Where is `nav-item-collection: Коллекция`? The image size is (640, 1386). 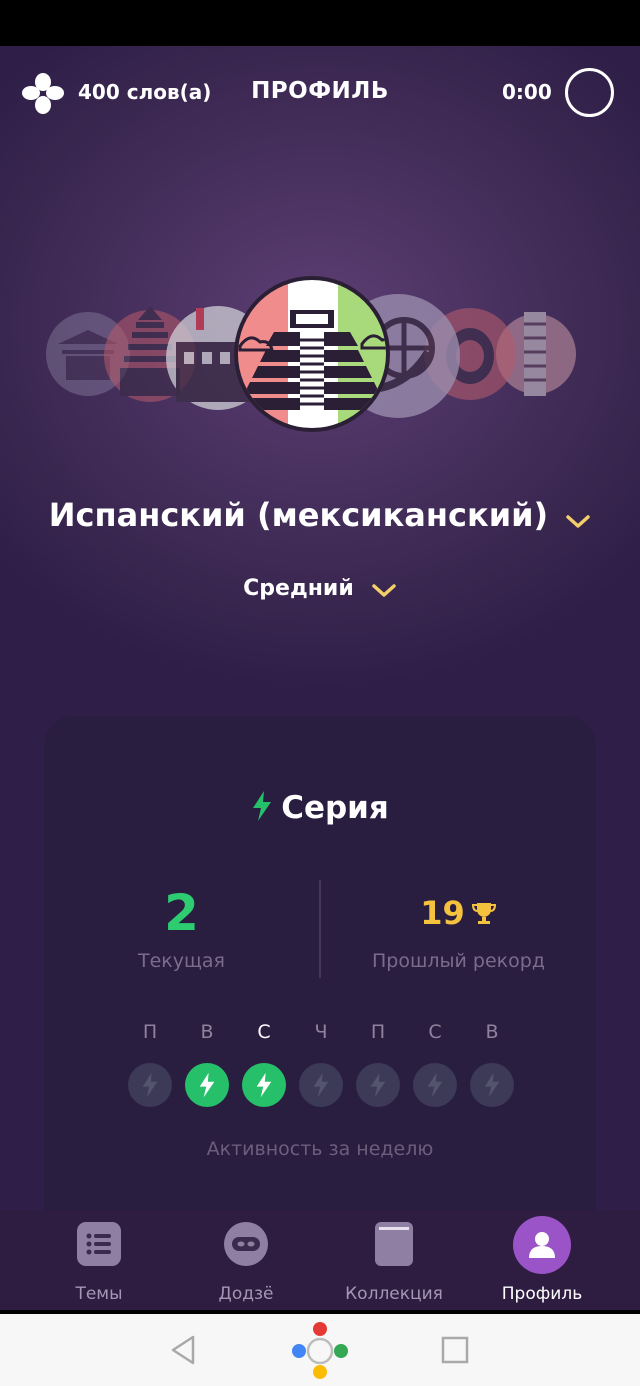 nav-item-collection: Коллекция is located at coordinates (394, 1263).